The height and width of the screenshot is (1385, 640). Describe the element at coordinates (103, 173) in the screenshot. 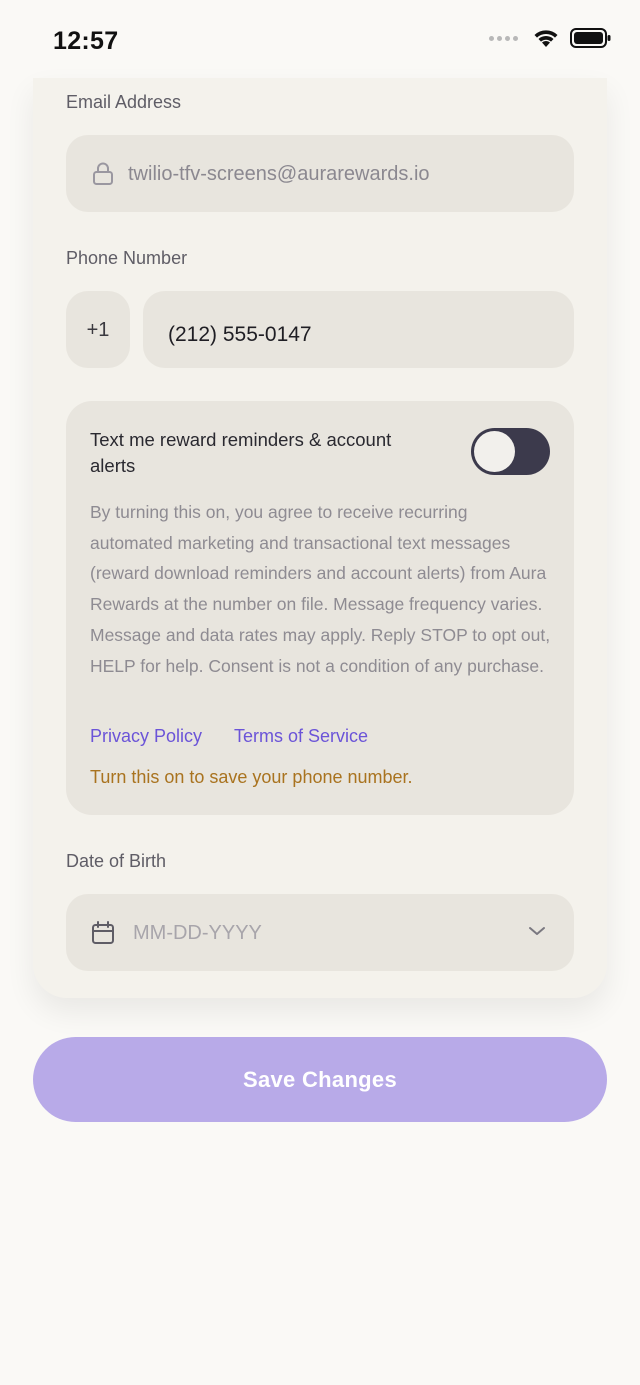

I see `lock-icon` at that location.